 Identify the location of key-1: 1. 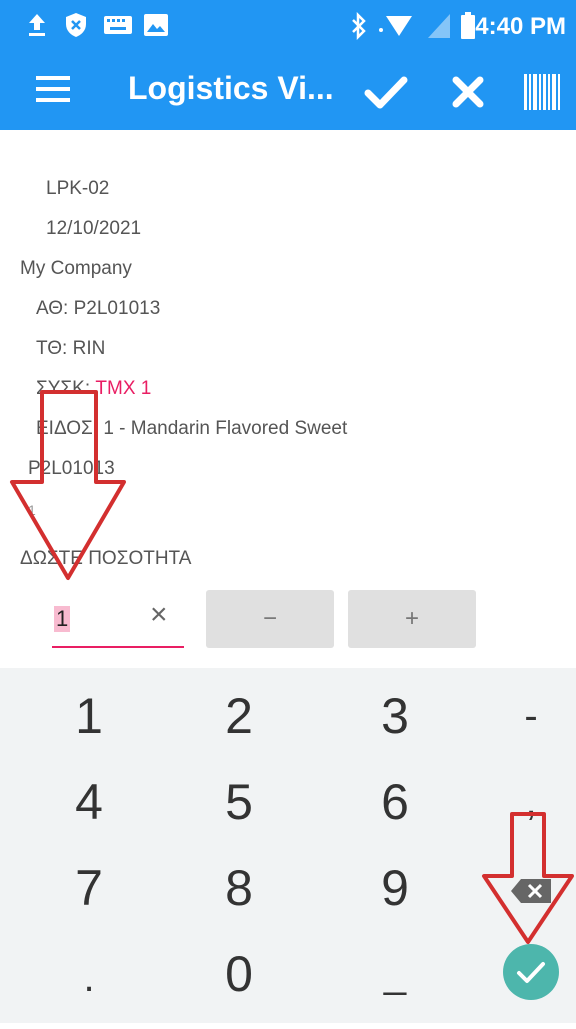
(89, 716).